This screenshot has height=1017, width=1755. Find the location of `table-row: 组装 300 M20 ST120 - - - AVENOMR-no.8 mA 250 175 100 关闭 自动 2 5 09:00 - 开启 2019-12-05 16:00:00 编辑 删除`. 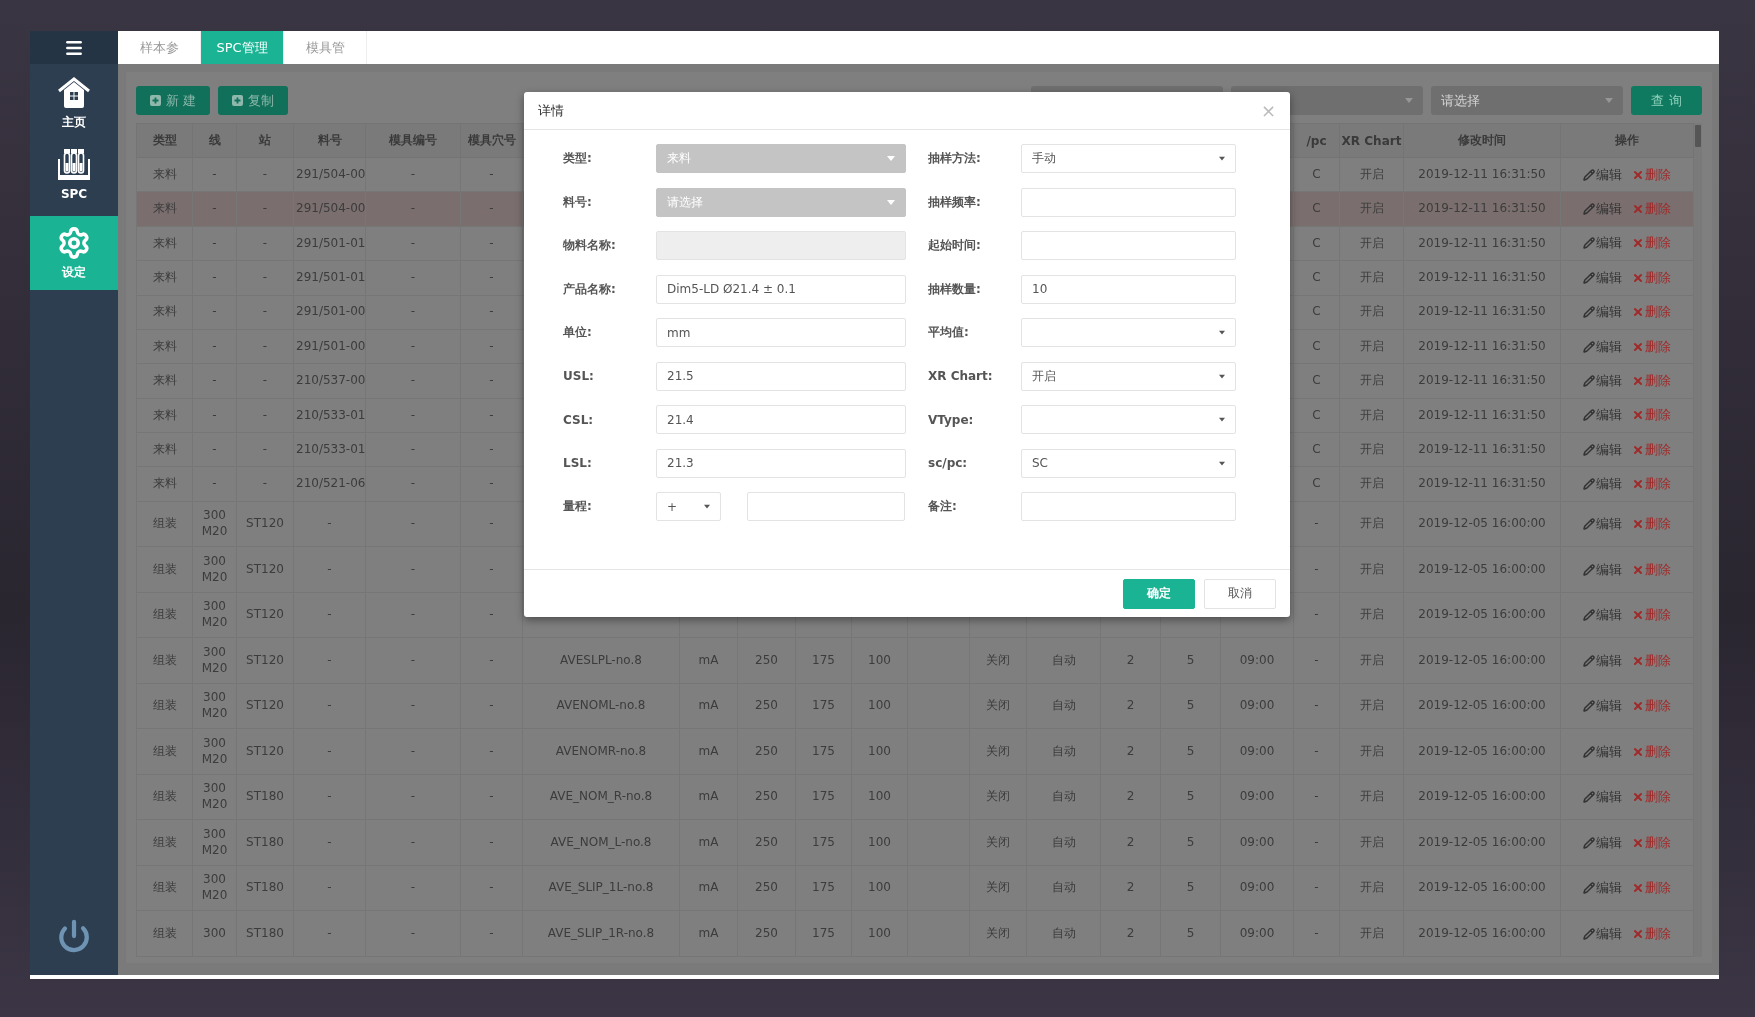

table-row: 组装 300 M20 ST120 - - - AVENOMR-no.8 mA 250 175 100 关闭 自动 2 5 09:00 - 开启 2019-12-05 16:00:00 编辑 删除 is located at coordinates (915, 751).